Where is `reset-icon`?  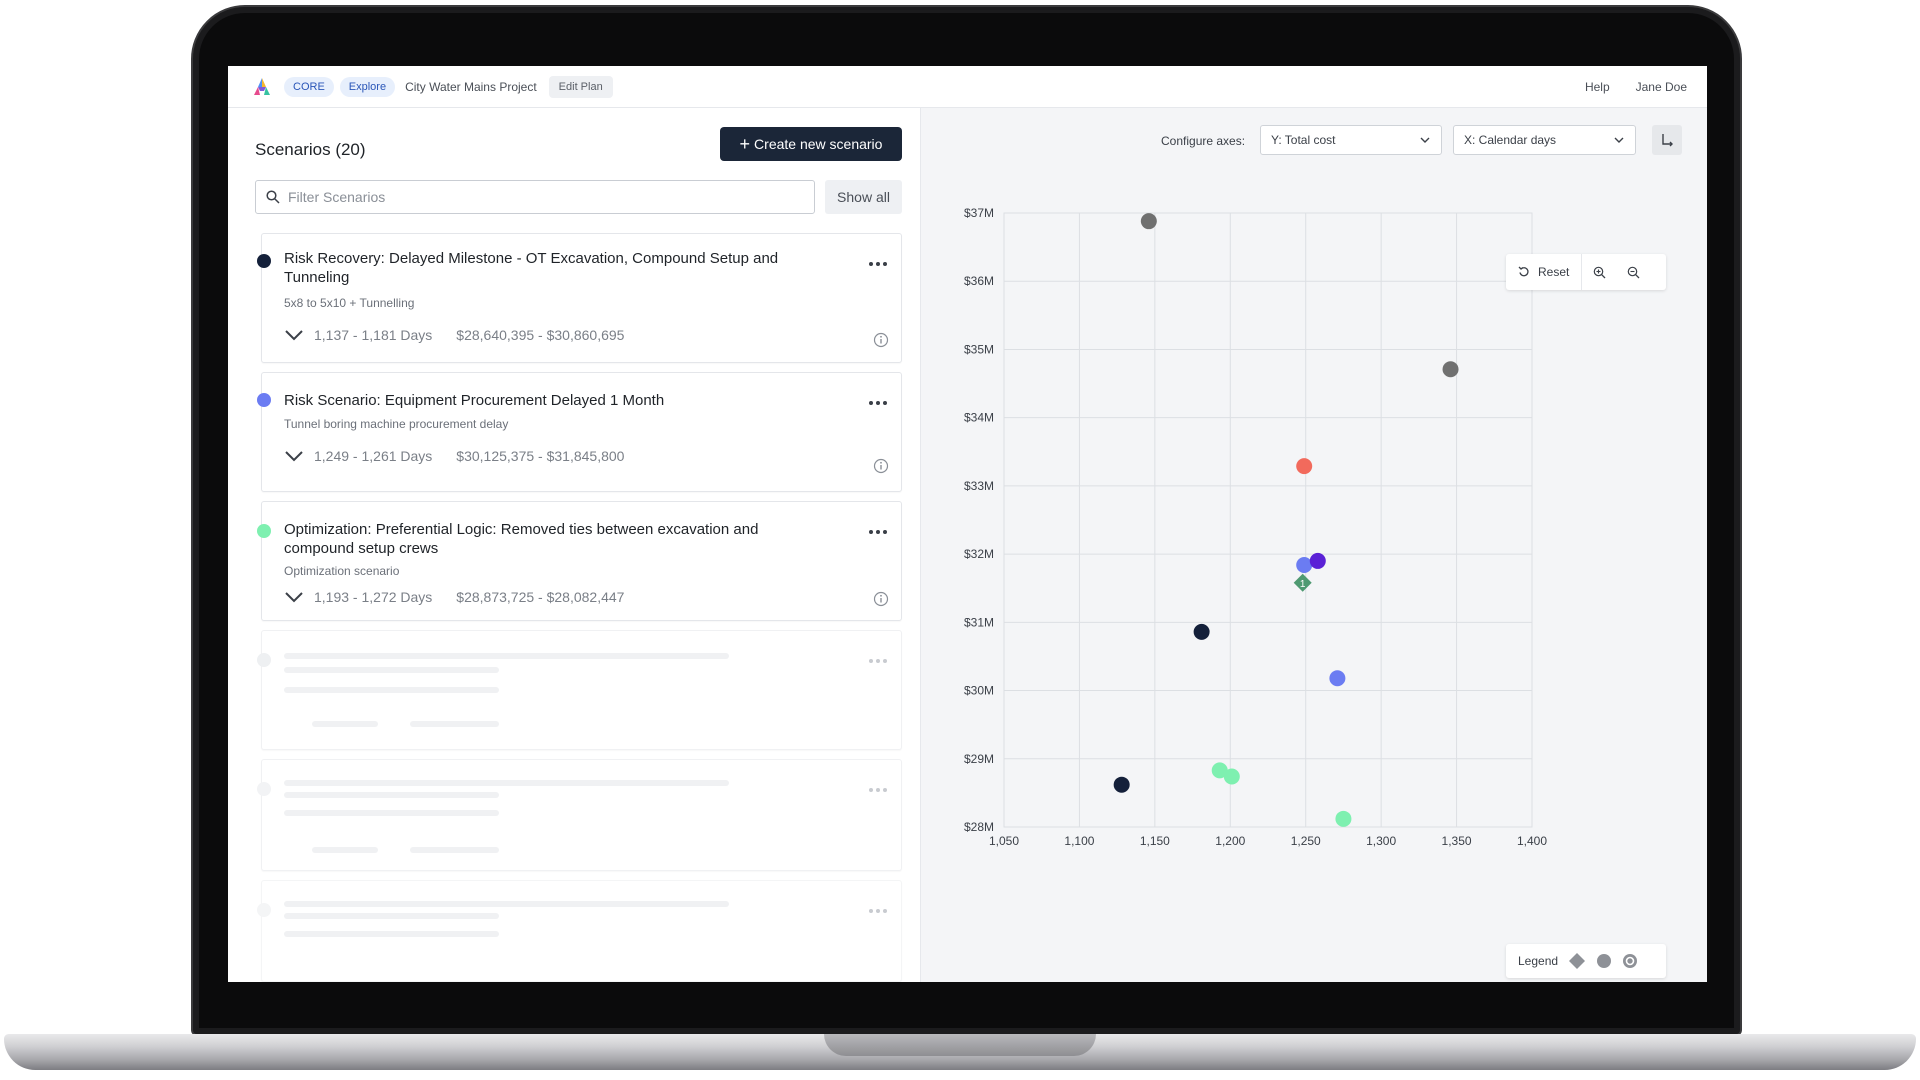
reset-icon is located at coordinates (1524, 272).